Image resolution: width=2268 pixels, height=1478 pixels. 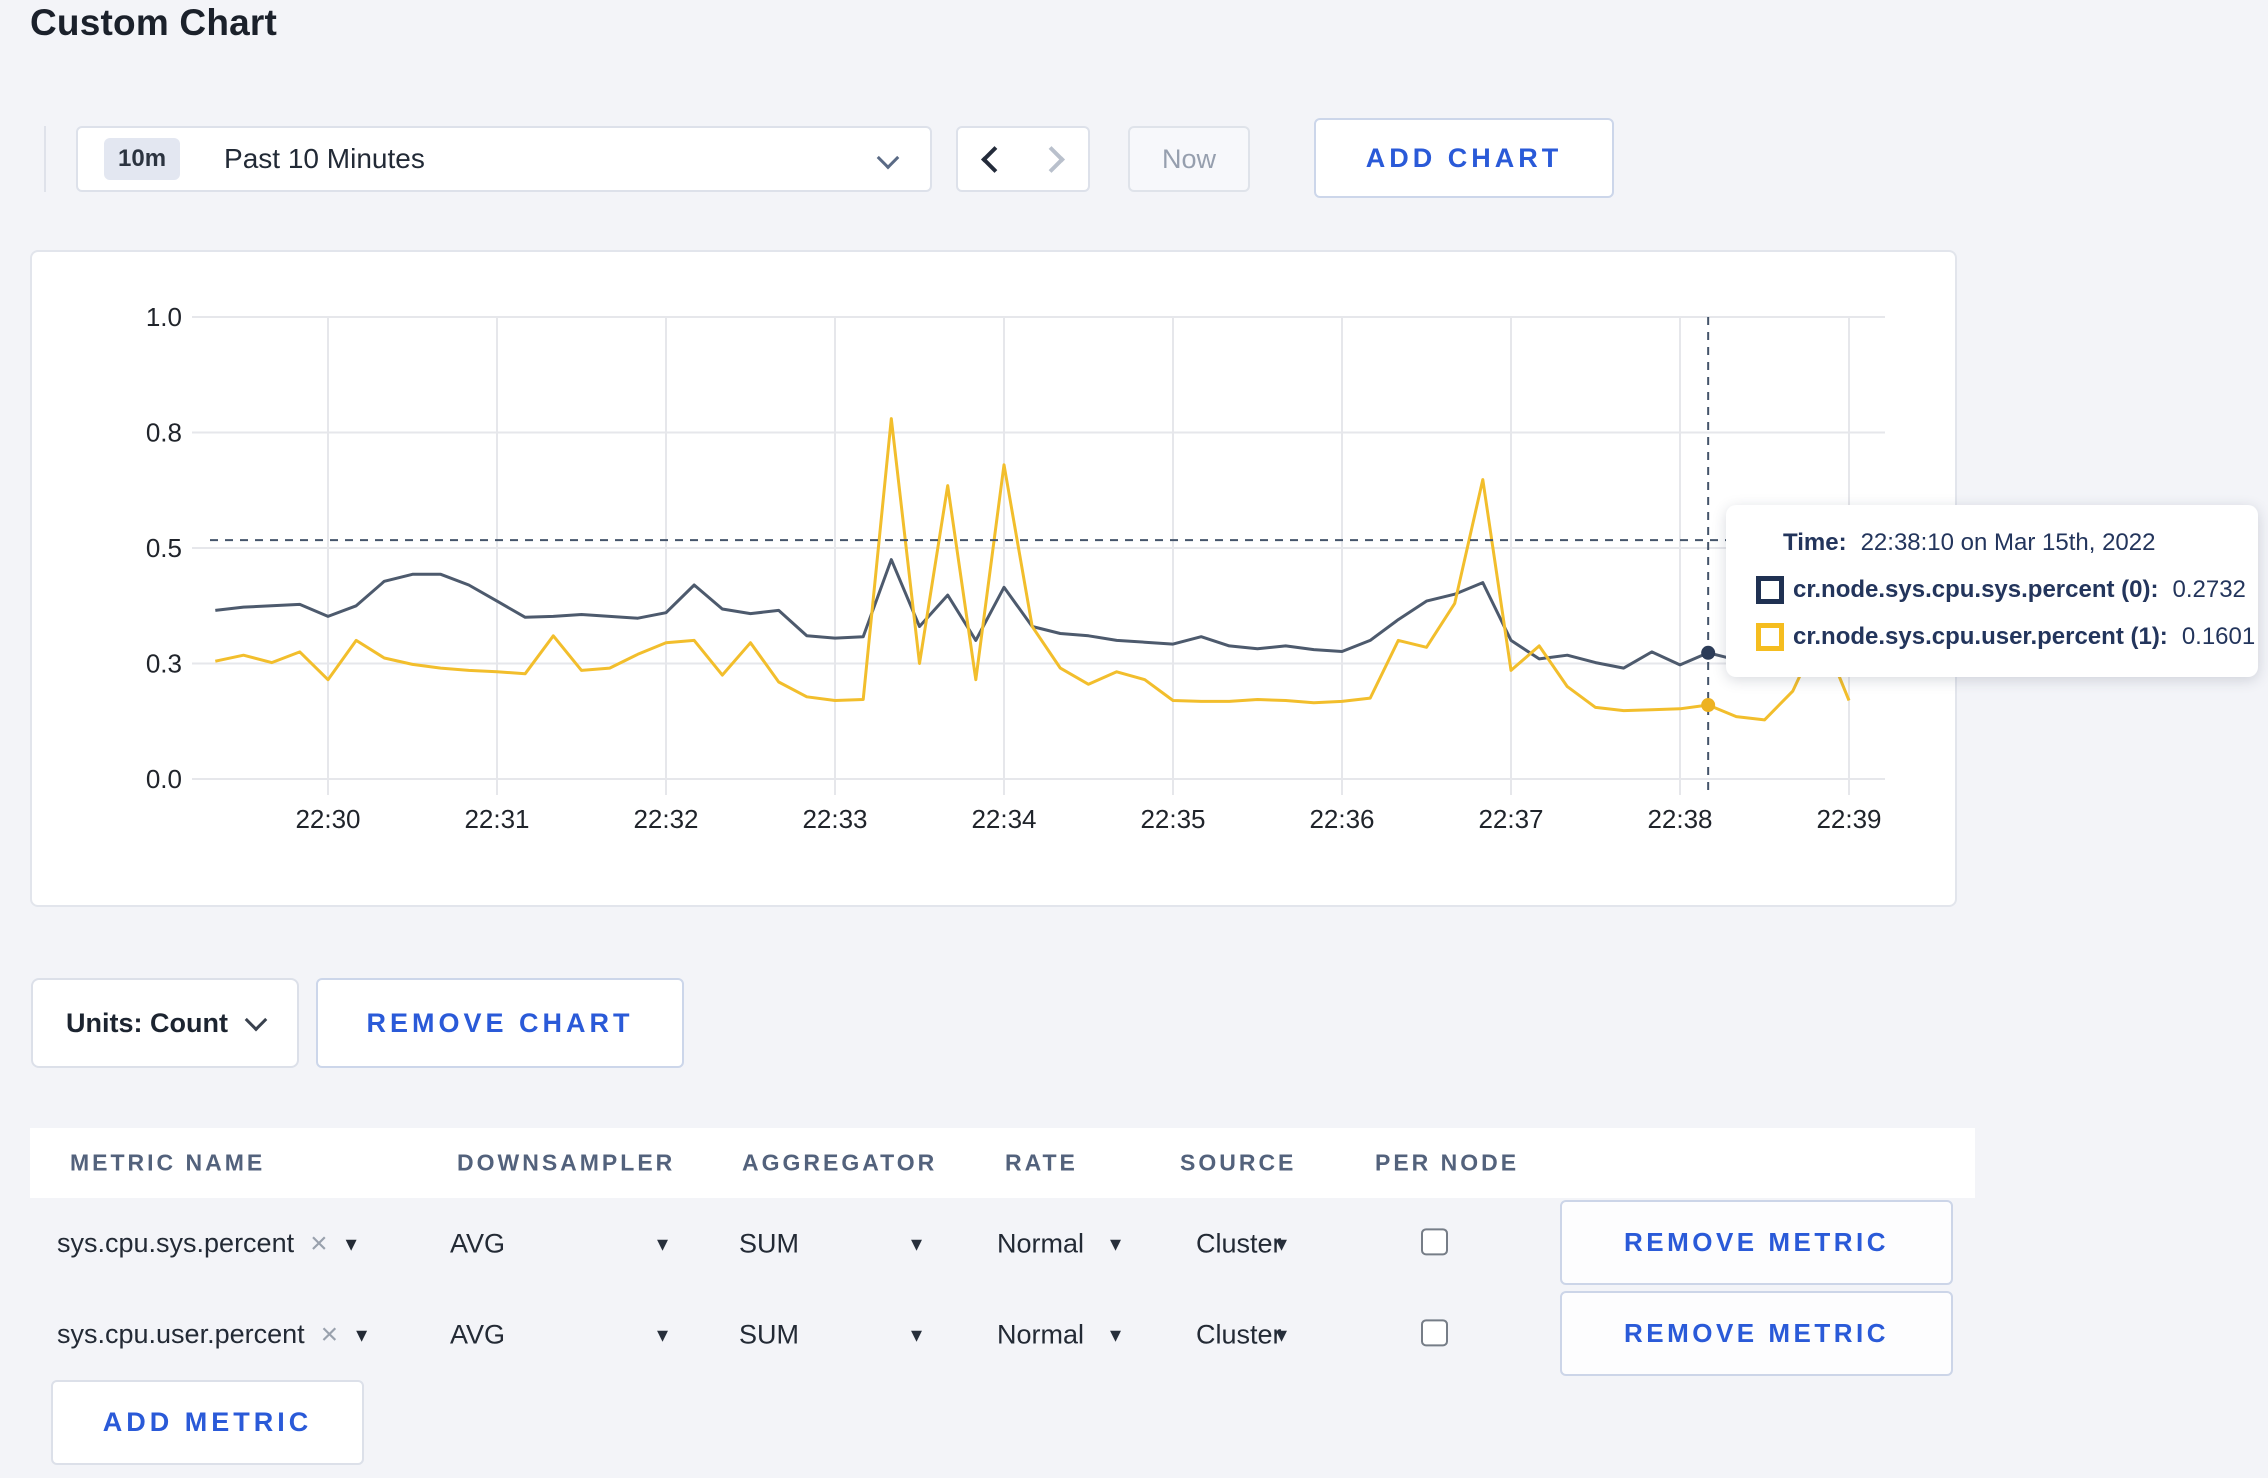 What do you see at coordinates (1051, 159) in the screenshot?
I see `chevron-right-icon` at bounding box center [1051, 159].